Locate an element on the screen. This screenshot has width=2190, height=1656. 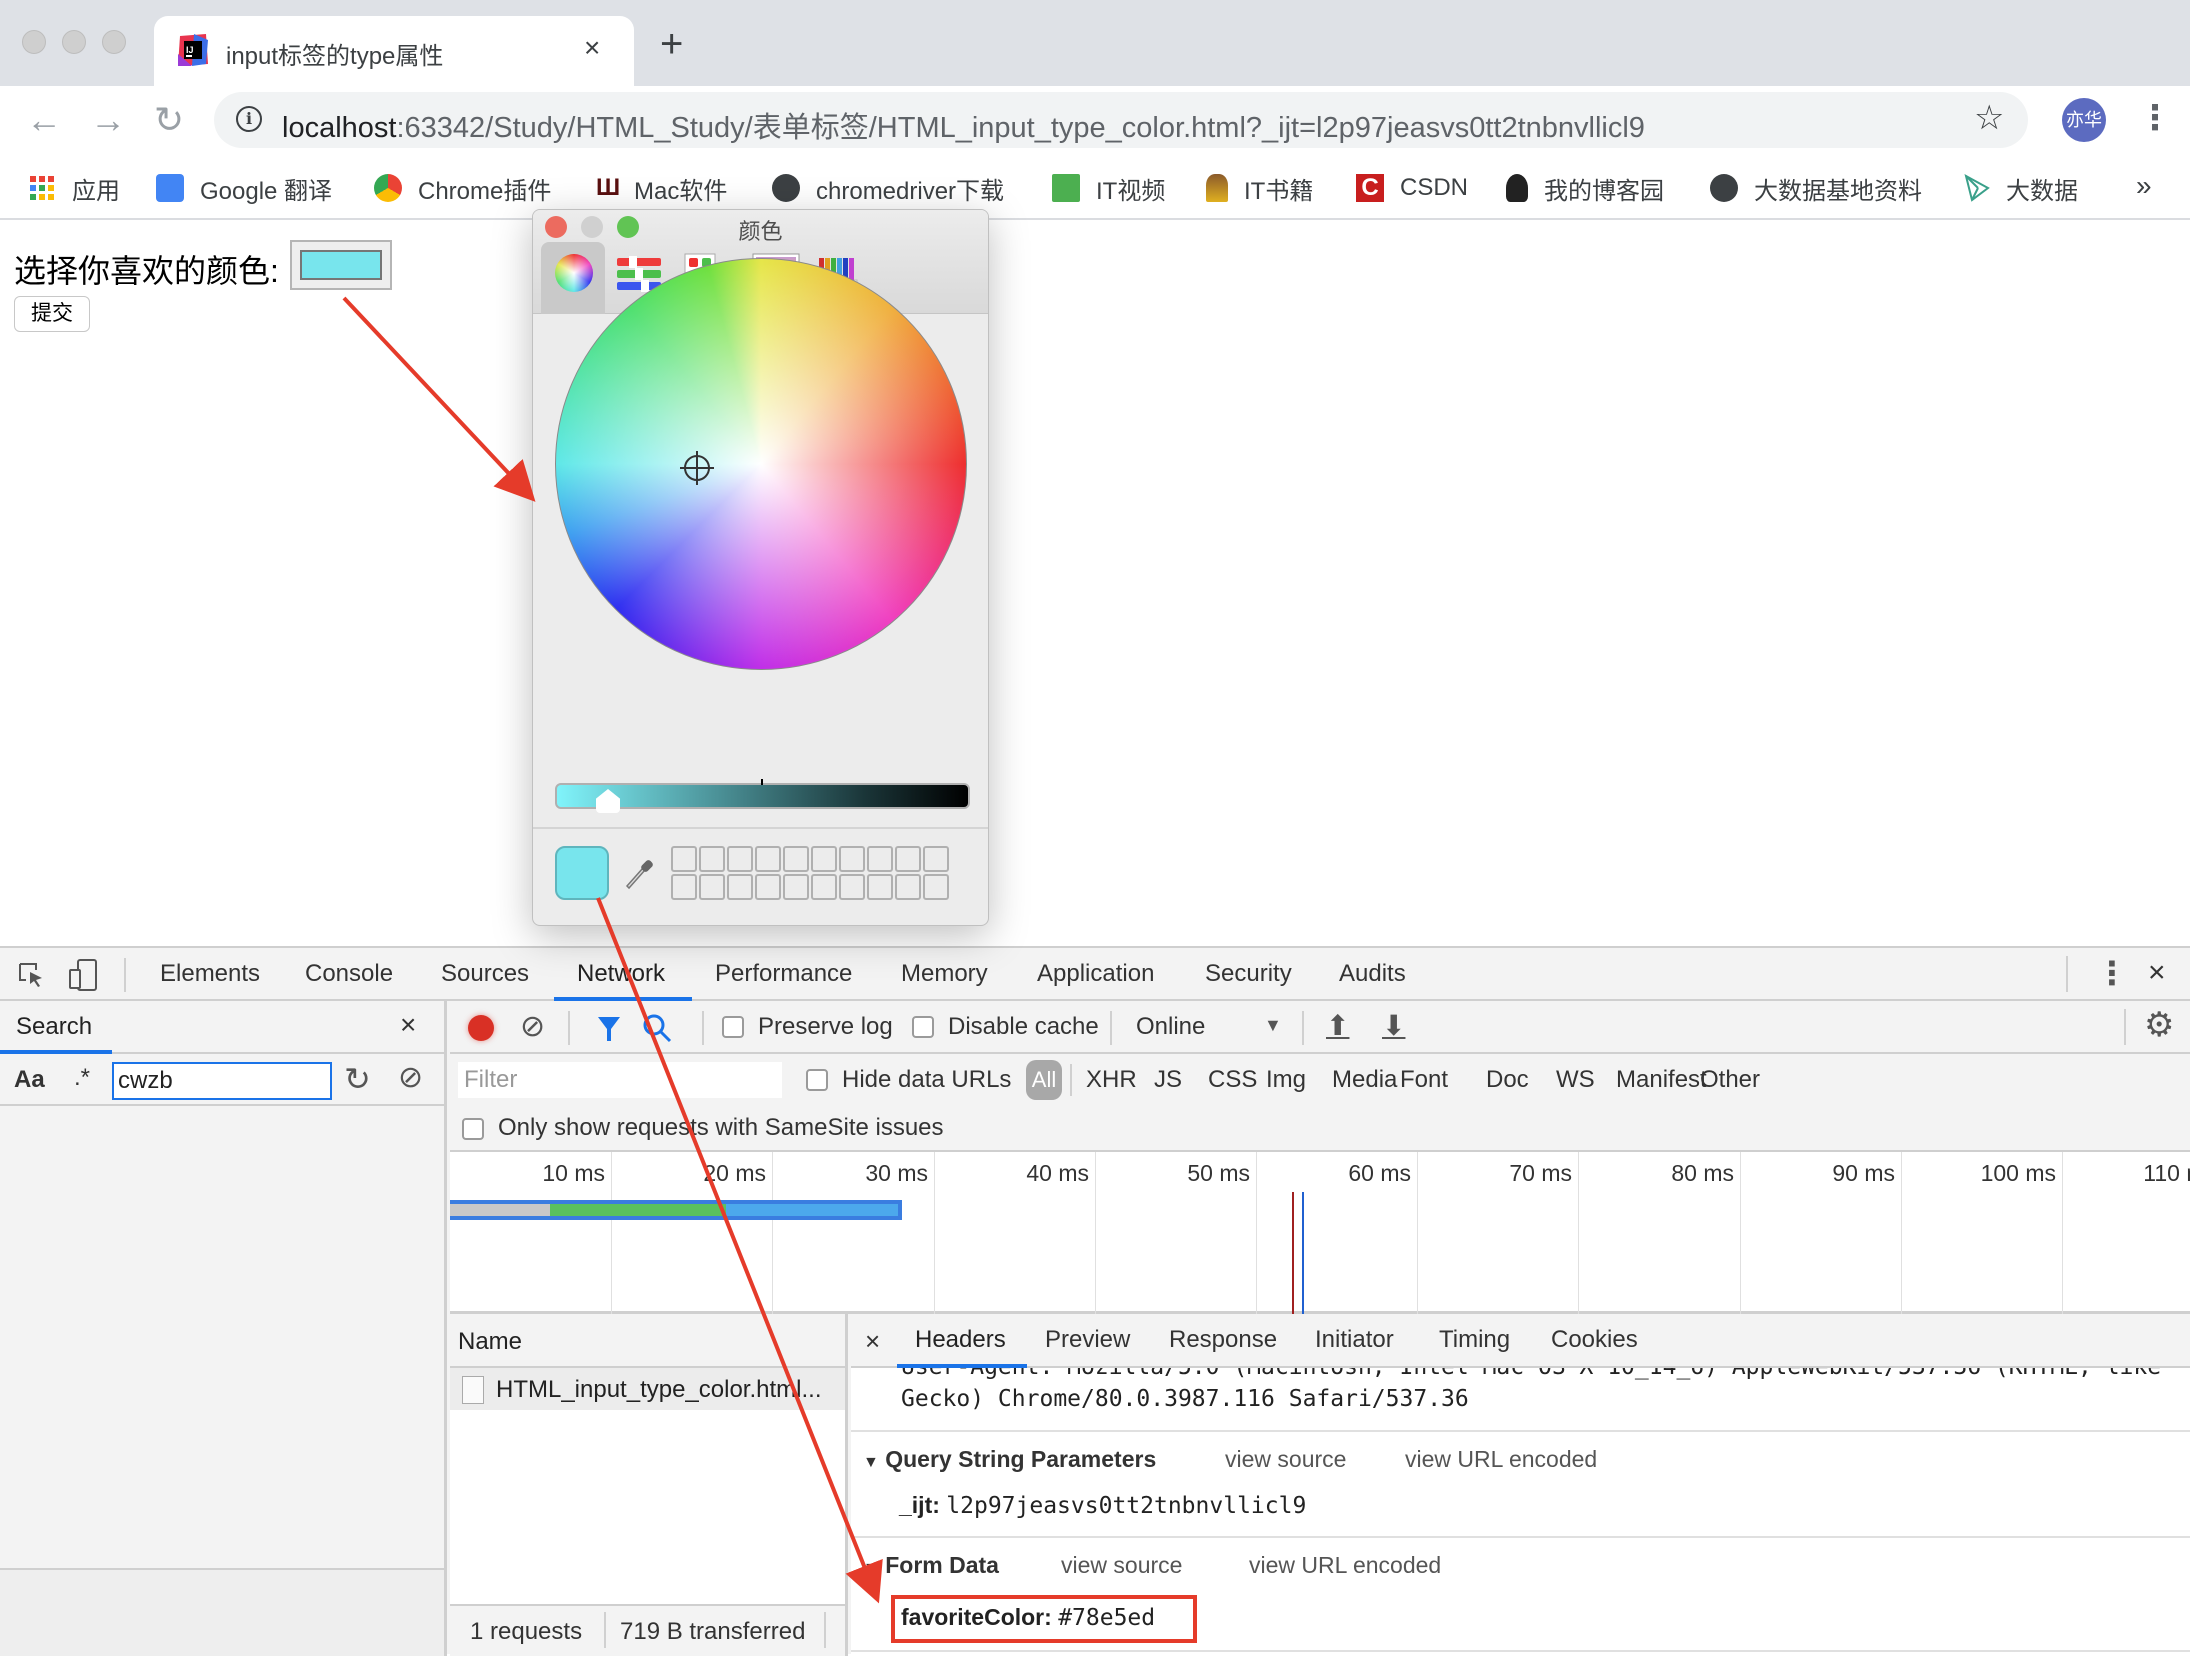
network-settings-gear-icon: ⚙ is located at coordinates (2159, 1025).